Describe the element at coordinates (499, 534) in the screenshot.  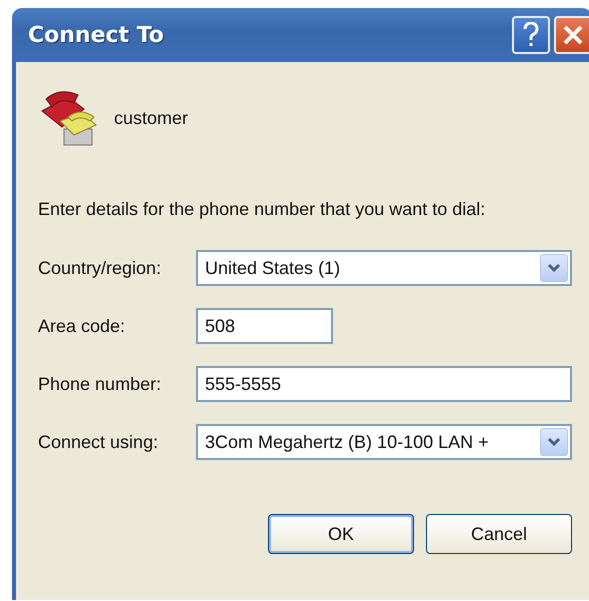
I see `dialog-button: Cancel` at that location.